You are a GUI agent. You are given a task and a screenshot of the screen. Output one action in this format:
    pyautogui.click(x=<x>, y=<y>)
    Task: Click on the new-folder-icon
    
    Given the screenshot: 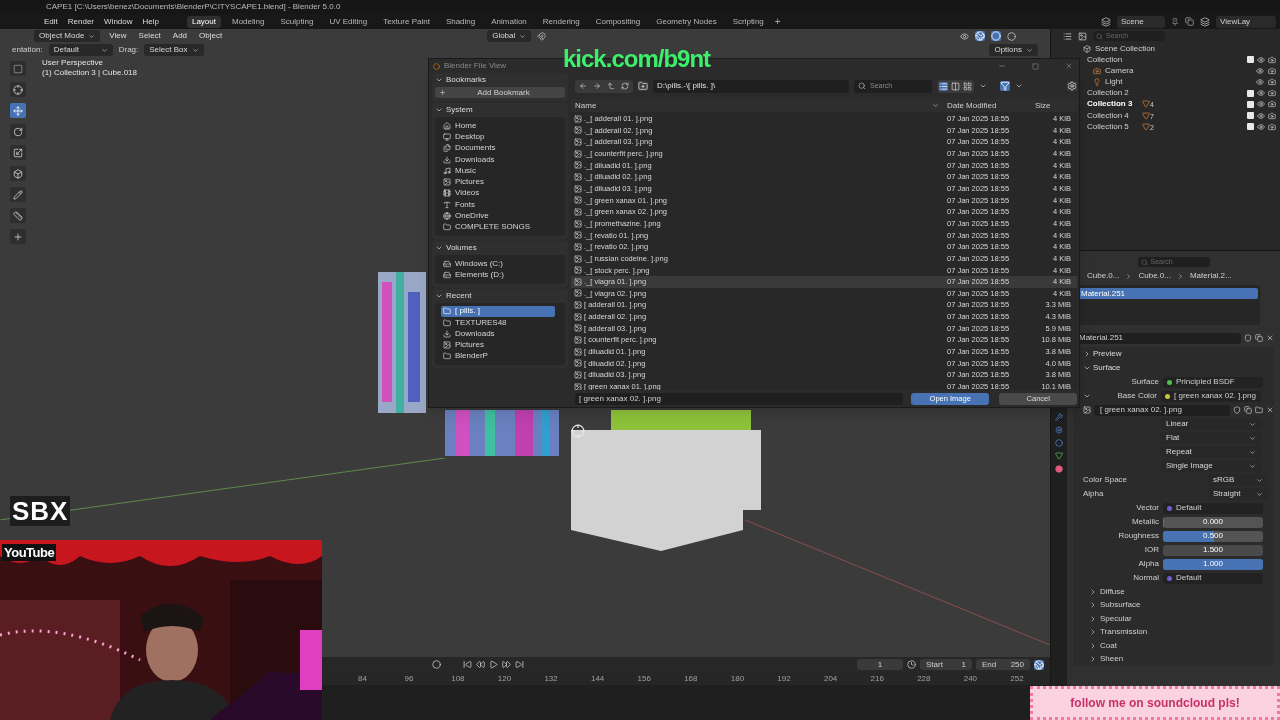 What is the action you would take?
    pyautogui.click(x=643, y=86)
    